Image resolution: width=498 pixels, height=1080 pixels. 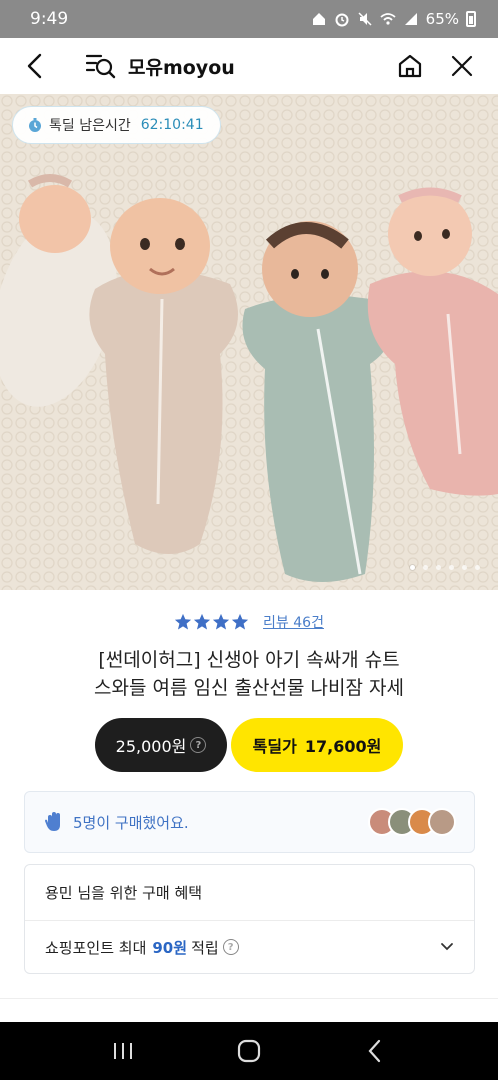 I want to click on rating-row: 리뷰 46건, so click(x=249, y=622).